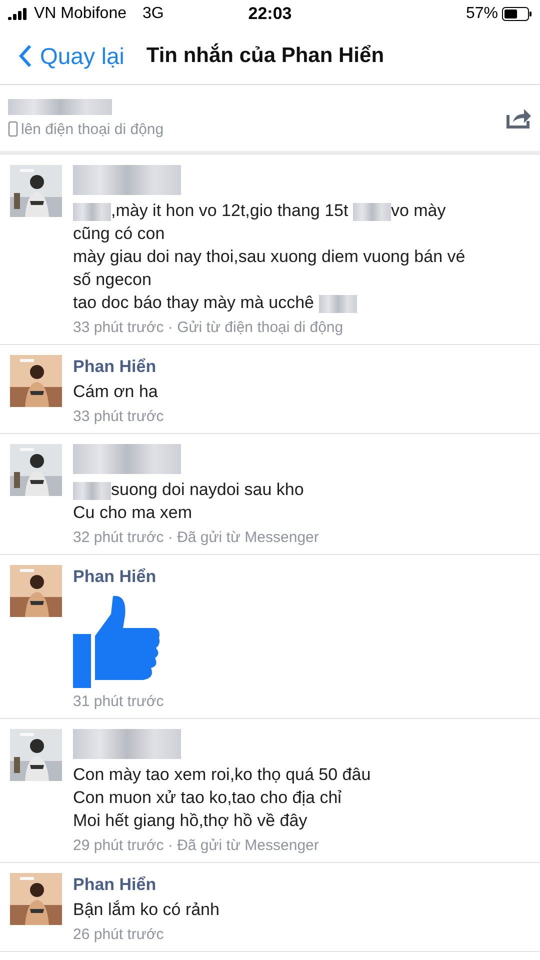  What do you see at coordinates (117, 641) in the screenshot?
I see `thumbs-up-icon` at bounding box center [117, 641].